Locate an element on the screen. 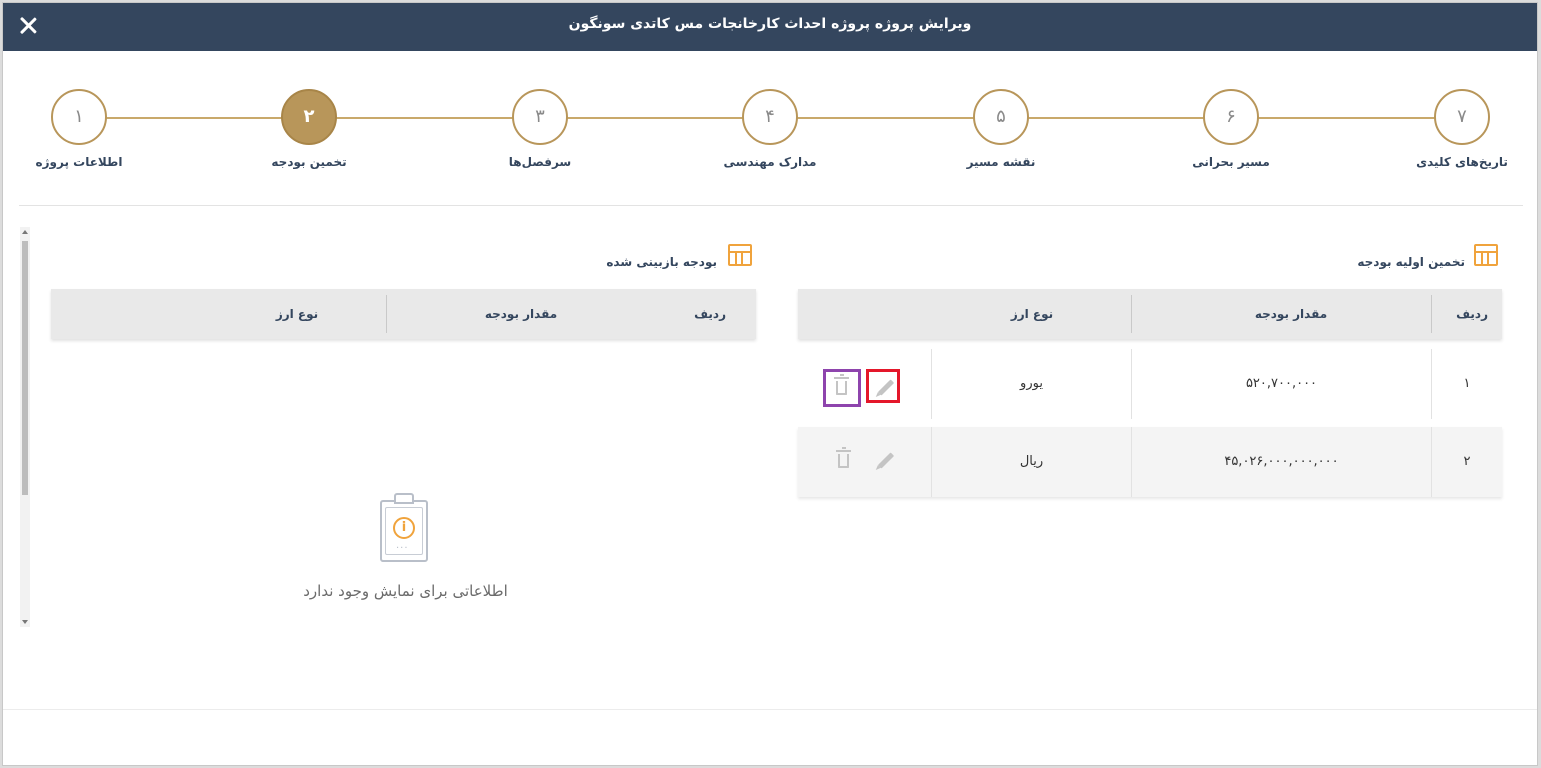  content-scrollbar is located at coordinates (25, 427).